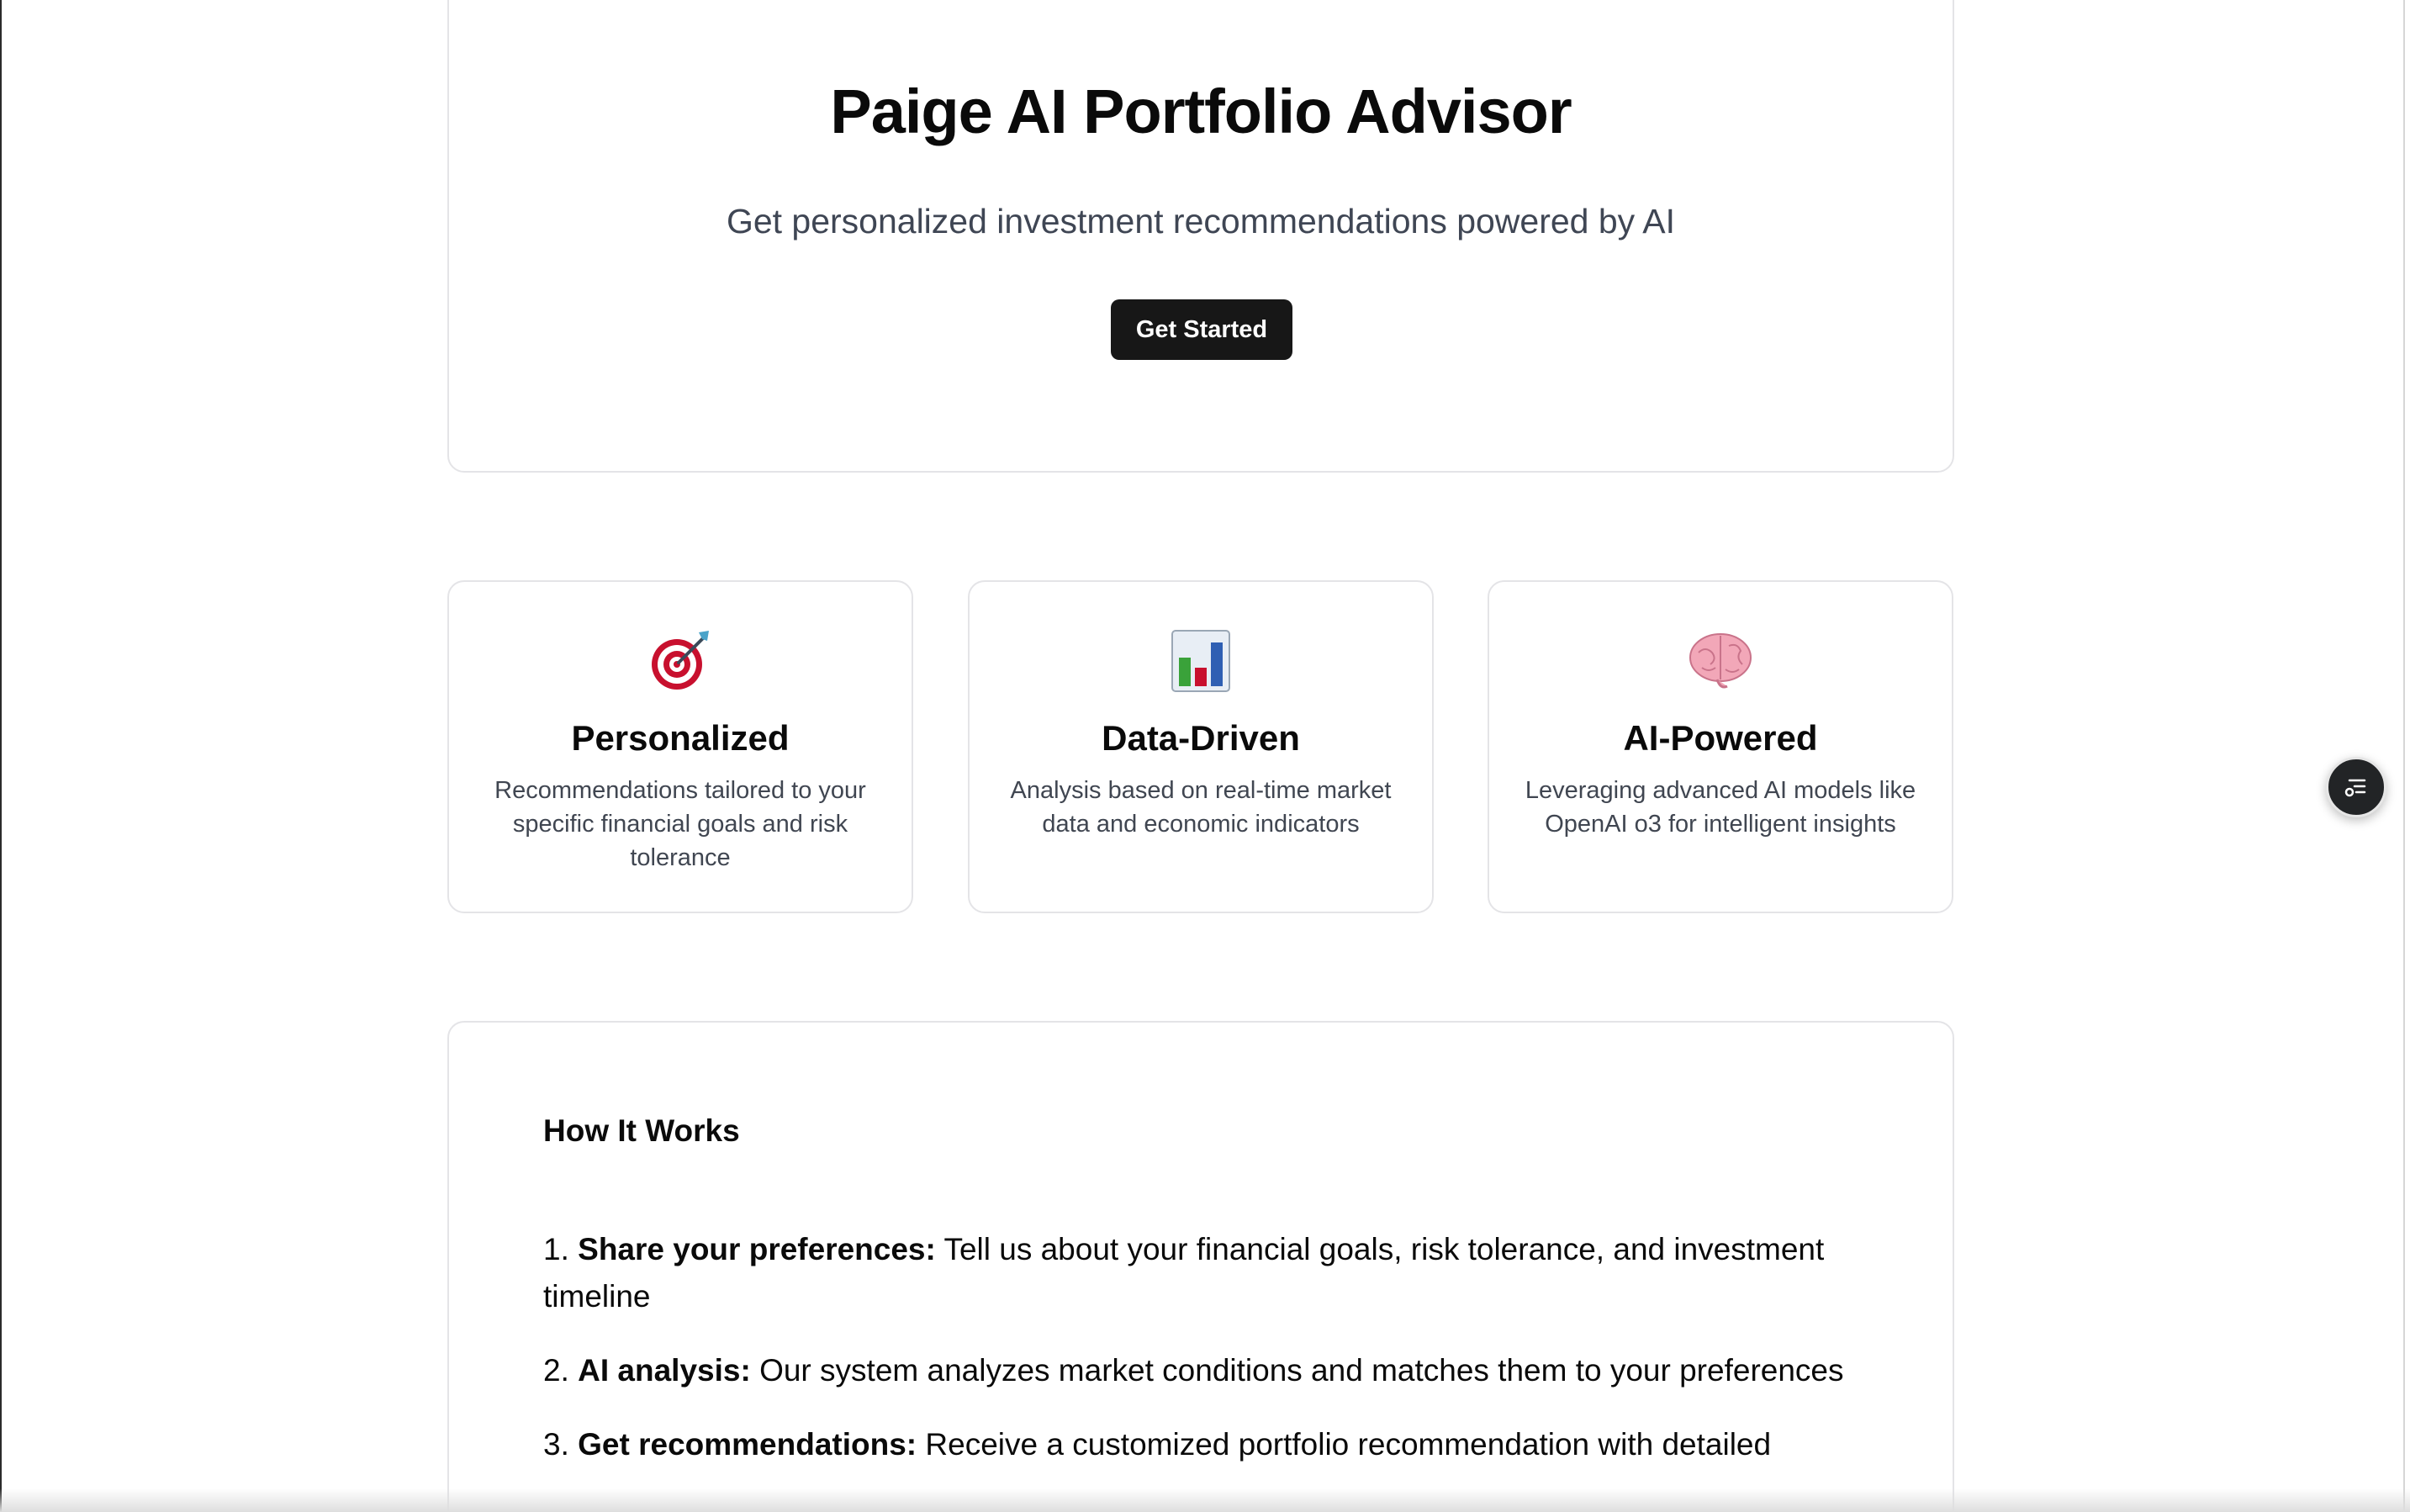 This screenshot has width=2410, height=1512. I want to click on bar-chart-icon, so click(1201, 661).